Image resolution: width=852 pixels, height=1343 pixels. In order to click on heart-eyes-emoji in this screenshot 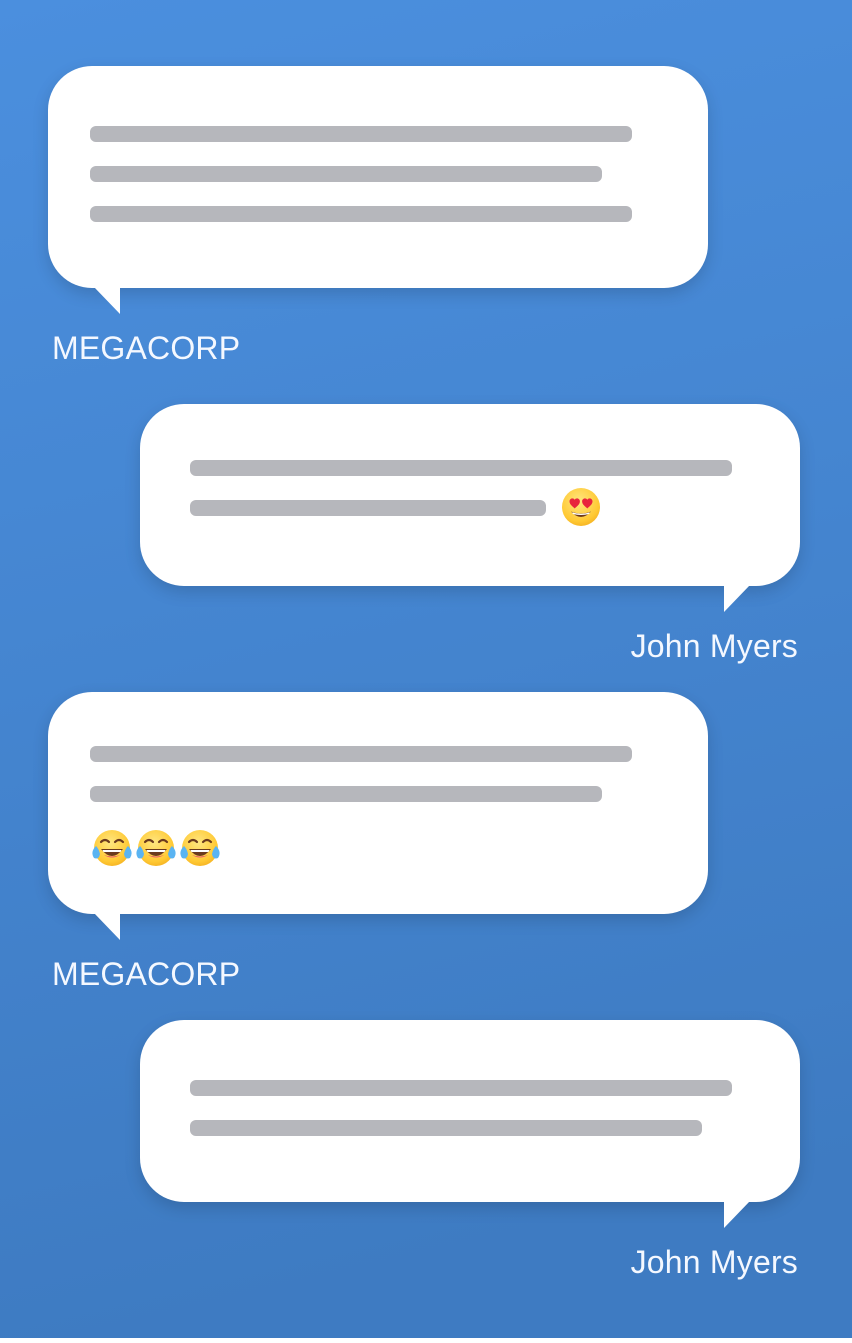, I will do `click(581, 507)`.